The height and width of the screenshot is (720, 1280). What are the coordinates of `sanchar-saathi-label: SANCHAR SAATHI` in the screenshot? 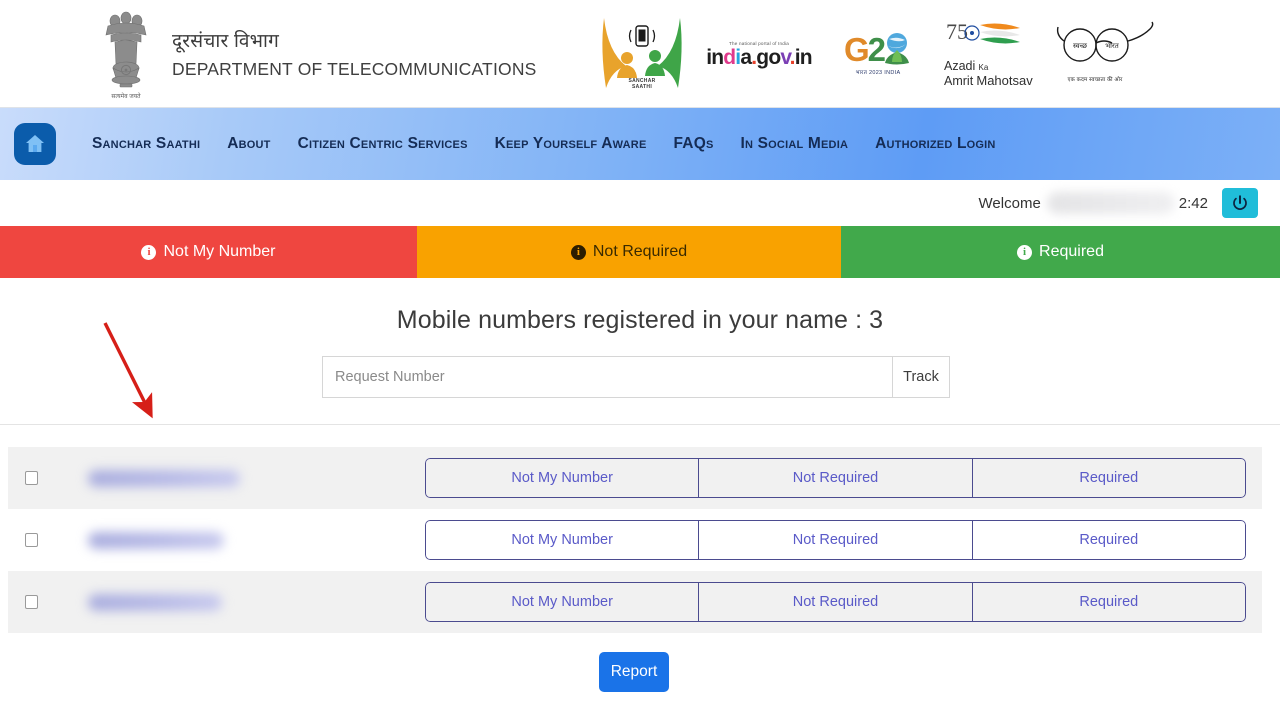 It's located at (642, 84).